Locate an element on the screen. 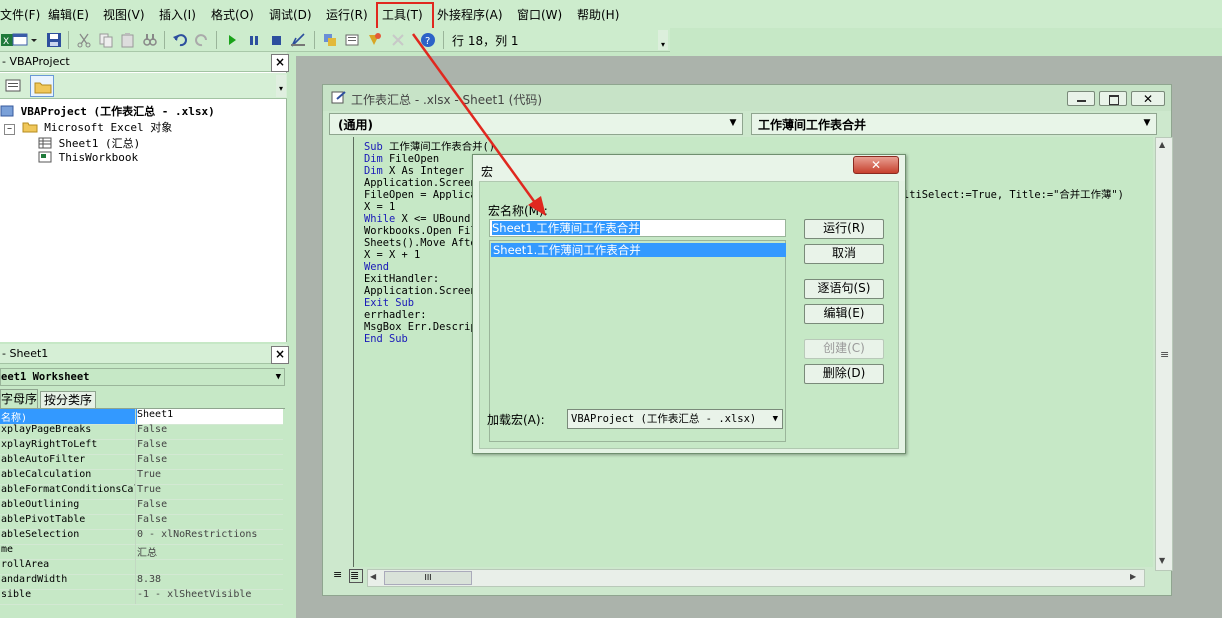 This screenshot has width=1222, height=618. scroll-left-icon: ◀ is located at coordinates (373, 576).